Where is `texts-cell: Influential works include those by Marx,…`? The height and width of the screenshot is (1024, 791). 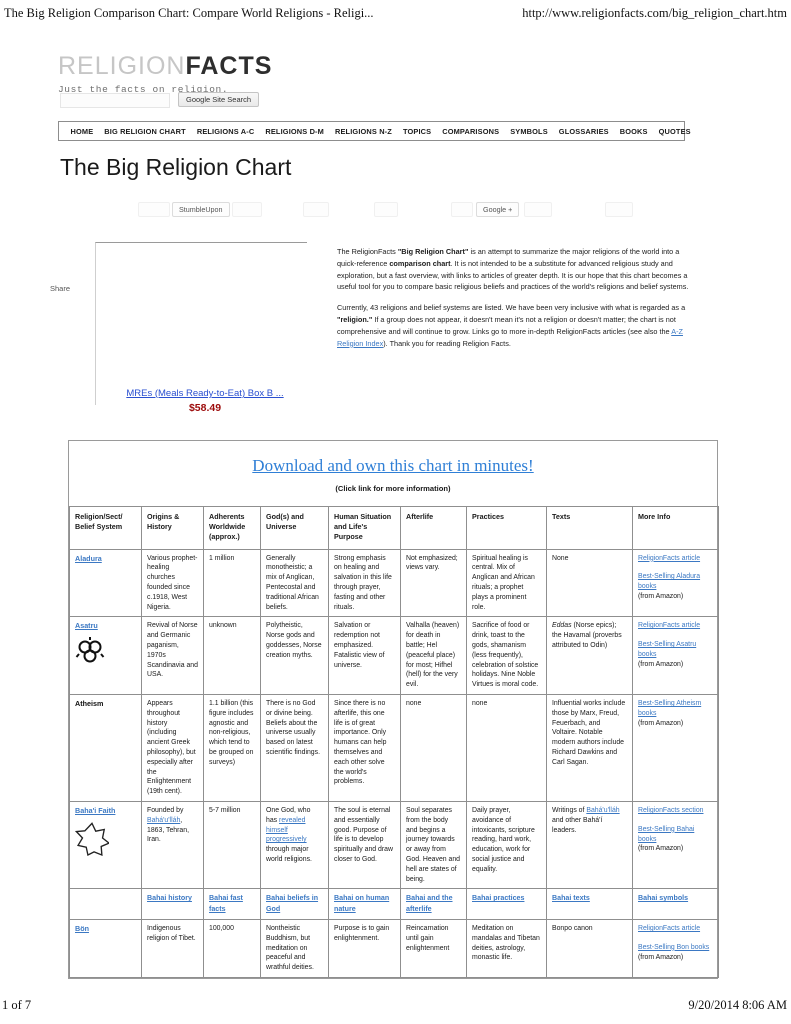
texts-cell: Influential works include those by Marx,… is located at coordinates (589, 748).